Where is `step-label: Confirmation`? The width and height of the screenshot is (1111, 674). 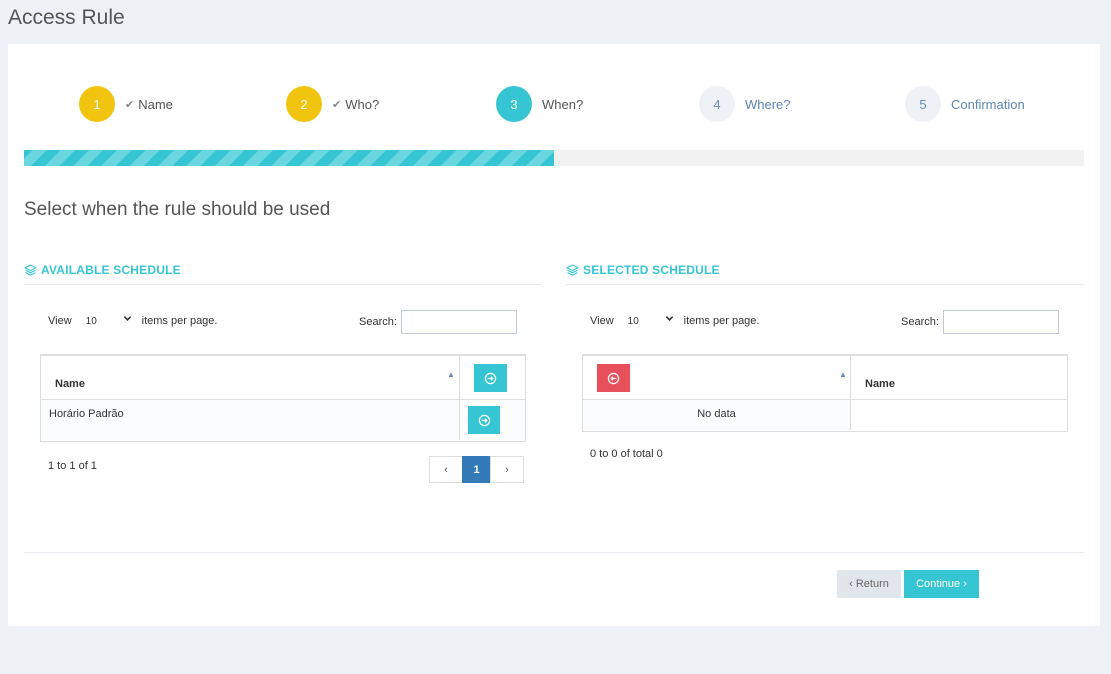 step-label: Confirmation is located at coordinates (988, 104).